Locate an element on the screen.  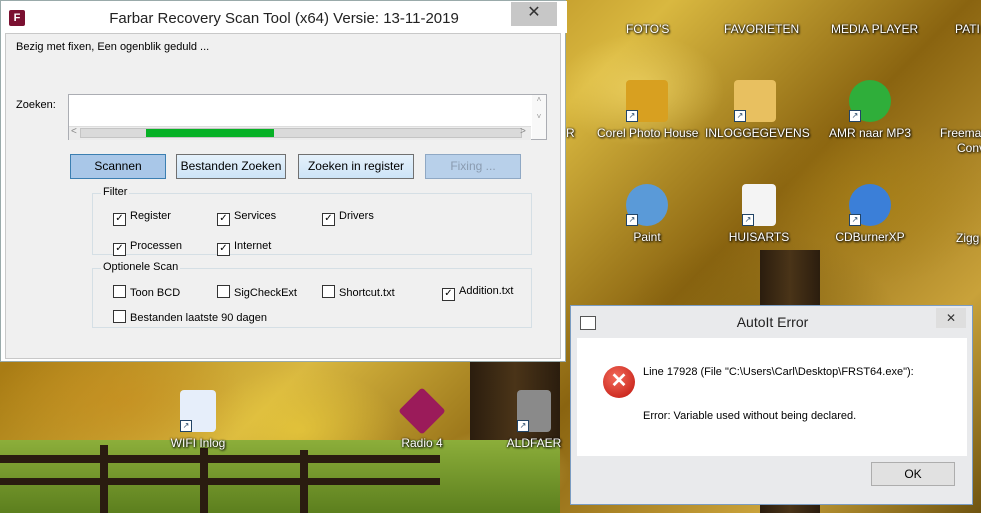
desktop-icon-aldfaer: ↗ ALDFAER is located at coordinates (534, 420).